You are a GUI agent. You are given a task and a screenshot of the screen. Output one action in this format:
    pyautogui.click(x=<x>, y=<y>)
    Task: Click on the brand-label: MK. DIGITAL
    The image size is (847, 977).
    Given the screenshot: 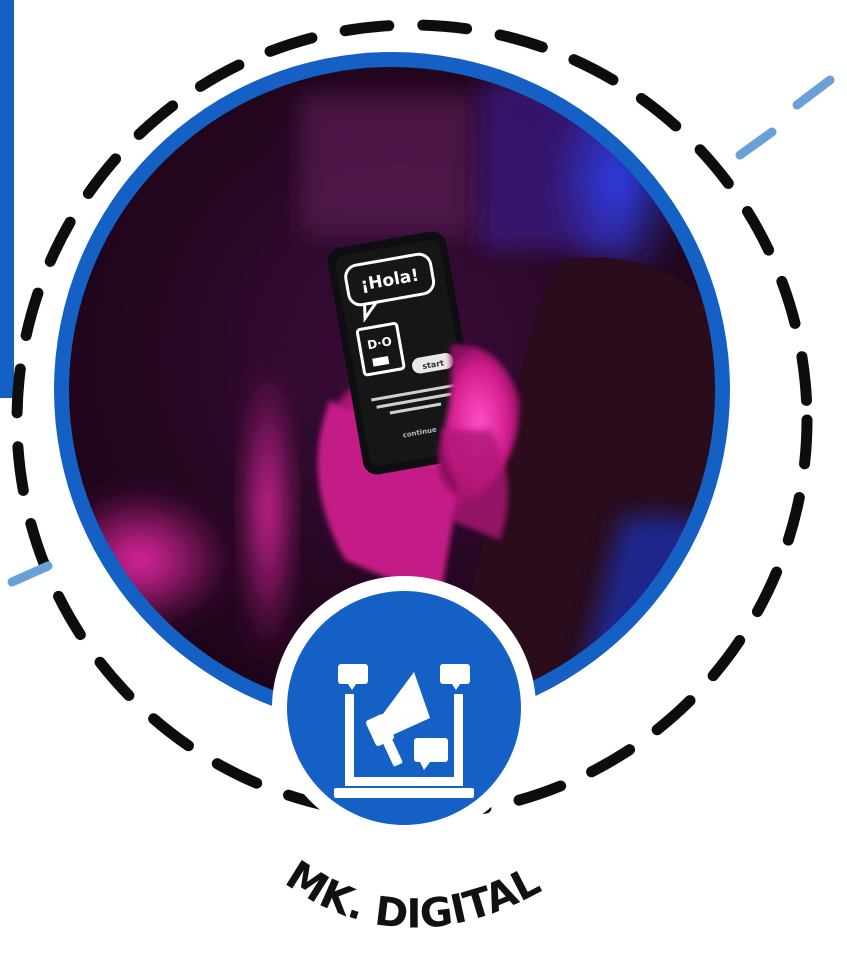 What is the action you would take?
    pyautogui.click(x=413, y=895)
    